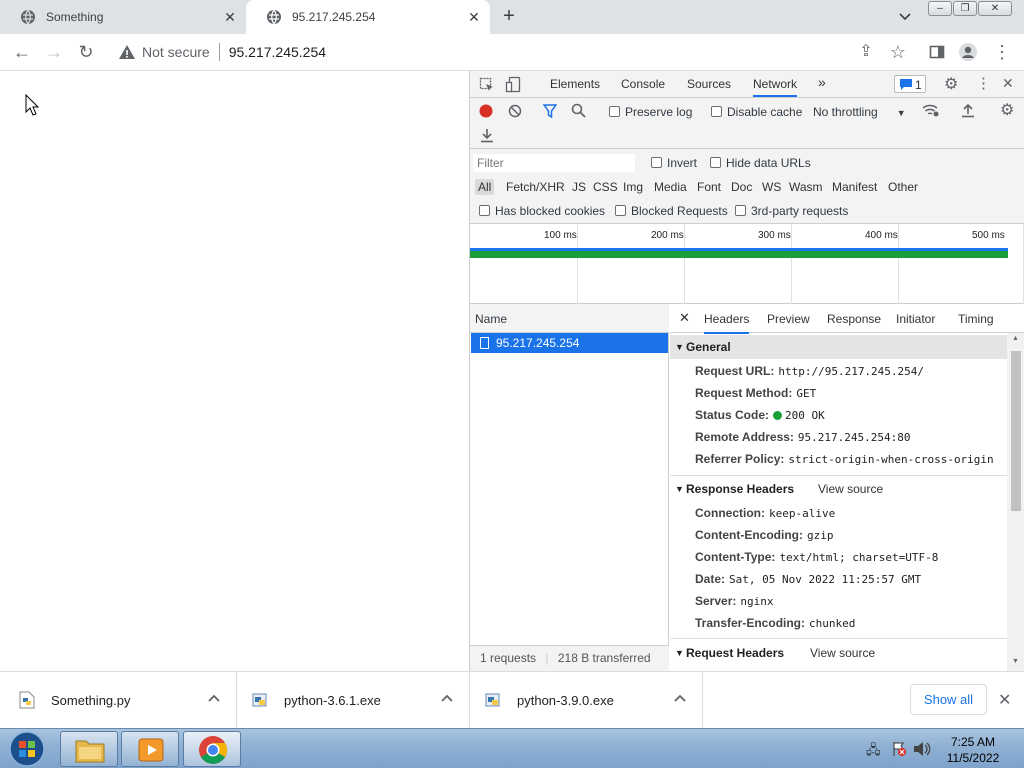 This screenshot has width=1024, height=768. Describe the element at coordinates (854, 187) in the screenshot. I see `filter-type-manifest: Manifest` at that location.